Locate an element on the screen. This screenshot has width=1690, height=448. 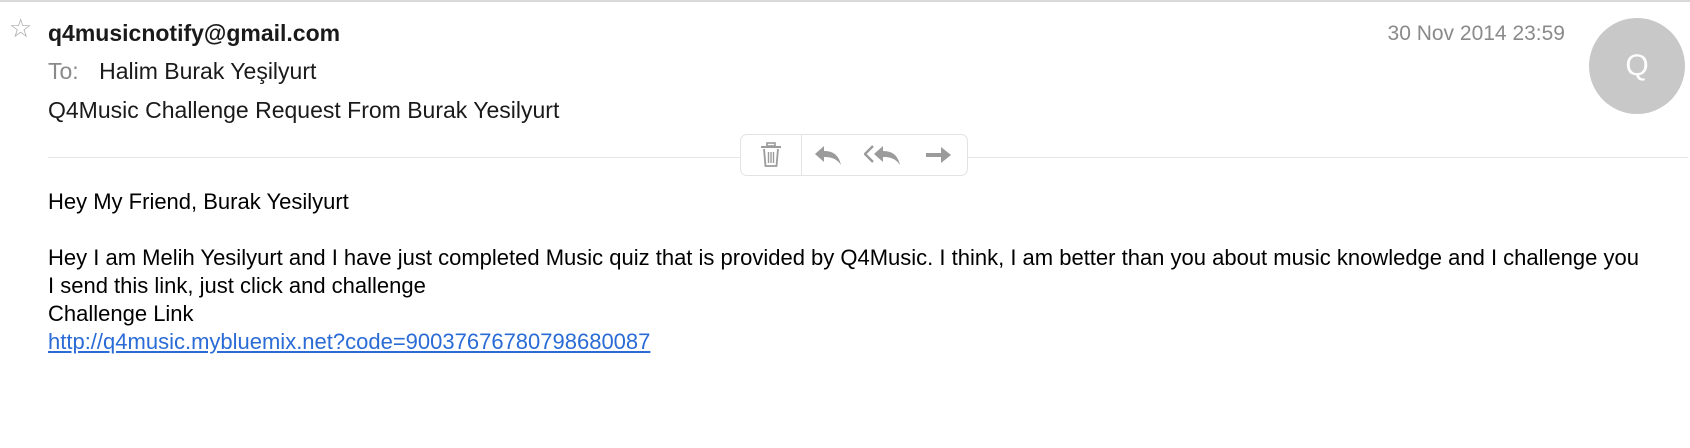
trash-icon is located at coordinates (771, 154).